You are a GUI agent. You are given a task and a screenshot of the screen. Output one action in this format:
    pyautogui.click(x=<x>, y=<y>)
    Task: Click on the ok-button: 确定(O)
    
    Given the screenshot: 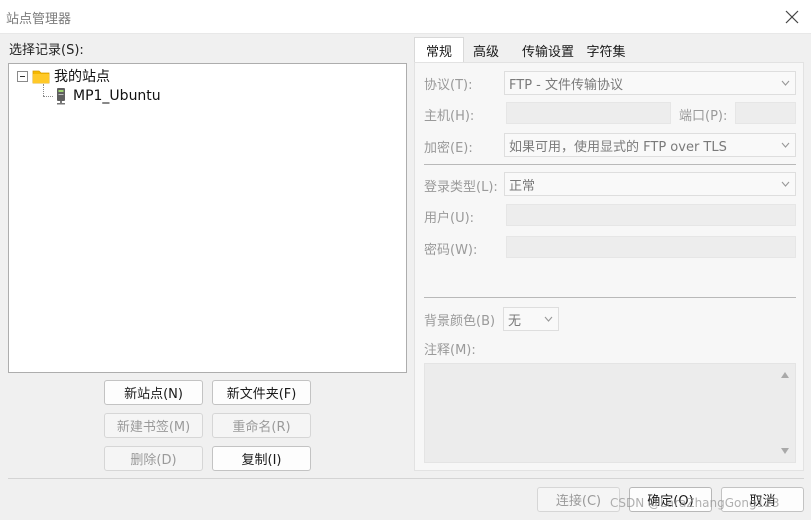 What is the action you would take?
    pyautogui.click(x=670, y=499)
    